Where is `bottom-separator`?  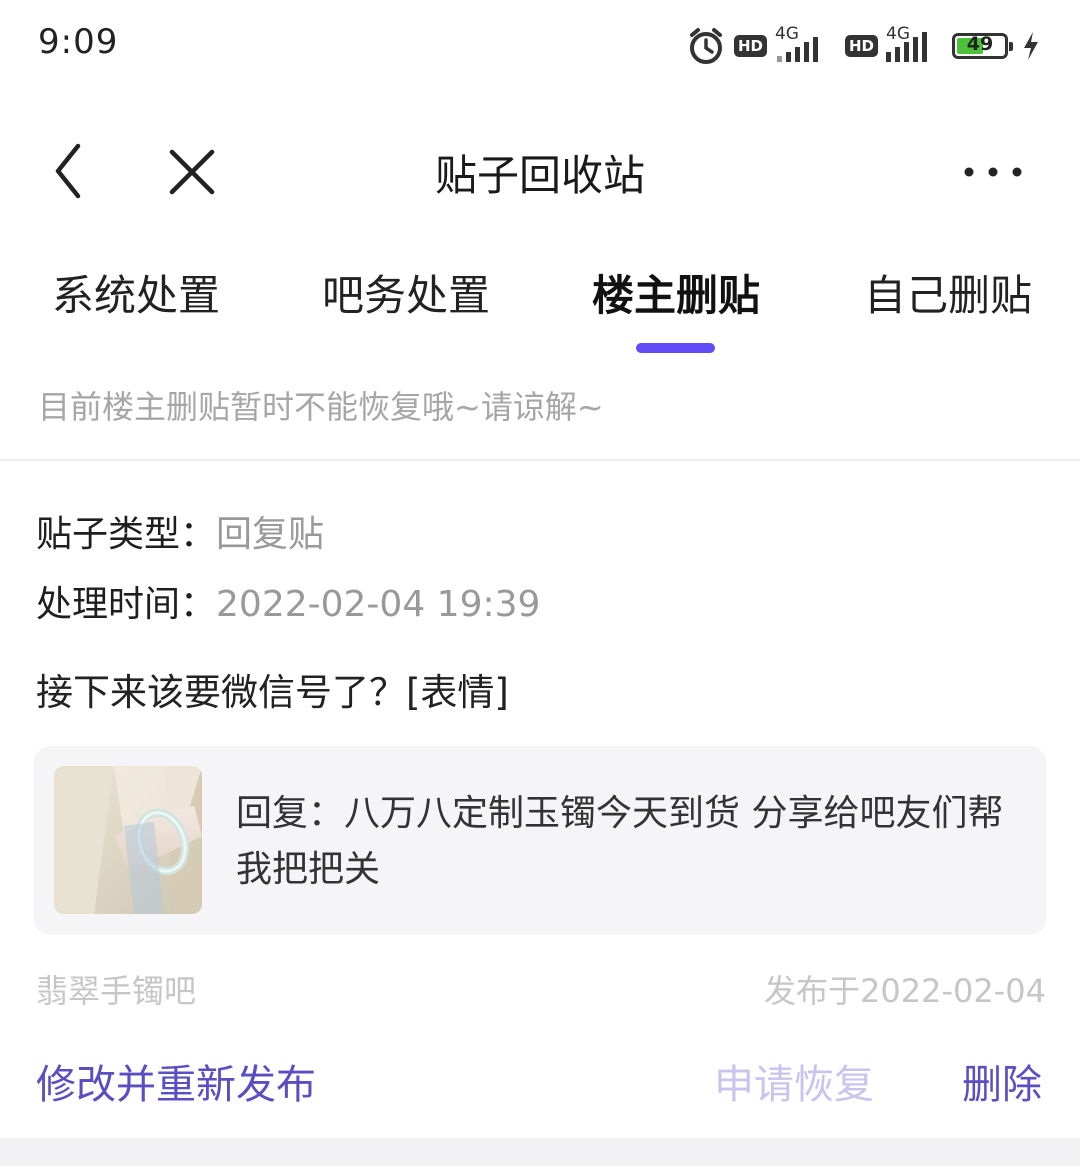
bottom-separator is located at coordinates (540, 1152).